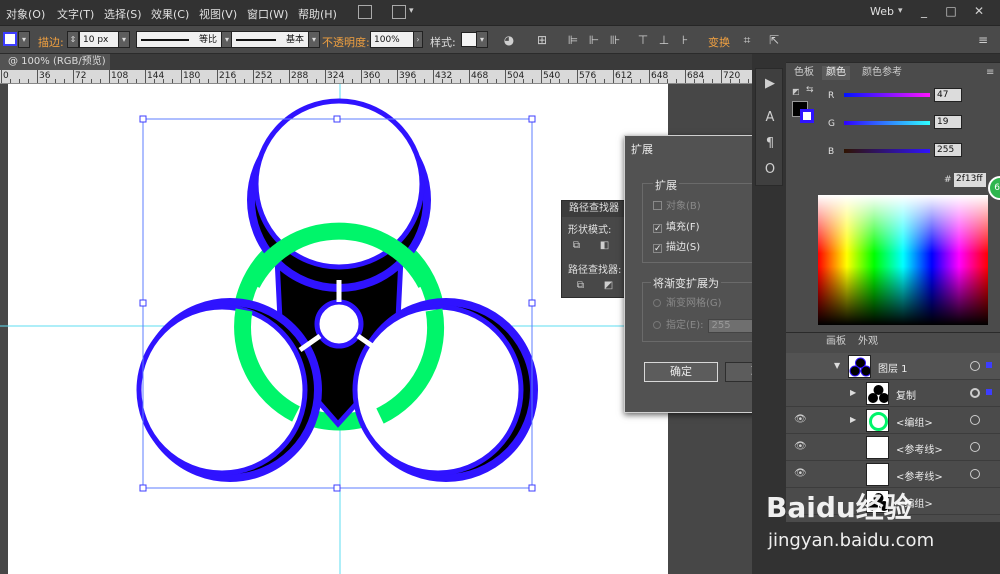 This screenshot has height=574, width=1000. What do you see at coordinates (143, 119) in the screenshot?
I see `bbox-handle-tl` at bounding box center [143, 119].